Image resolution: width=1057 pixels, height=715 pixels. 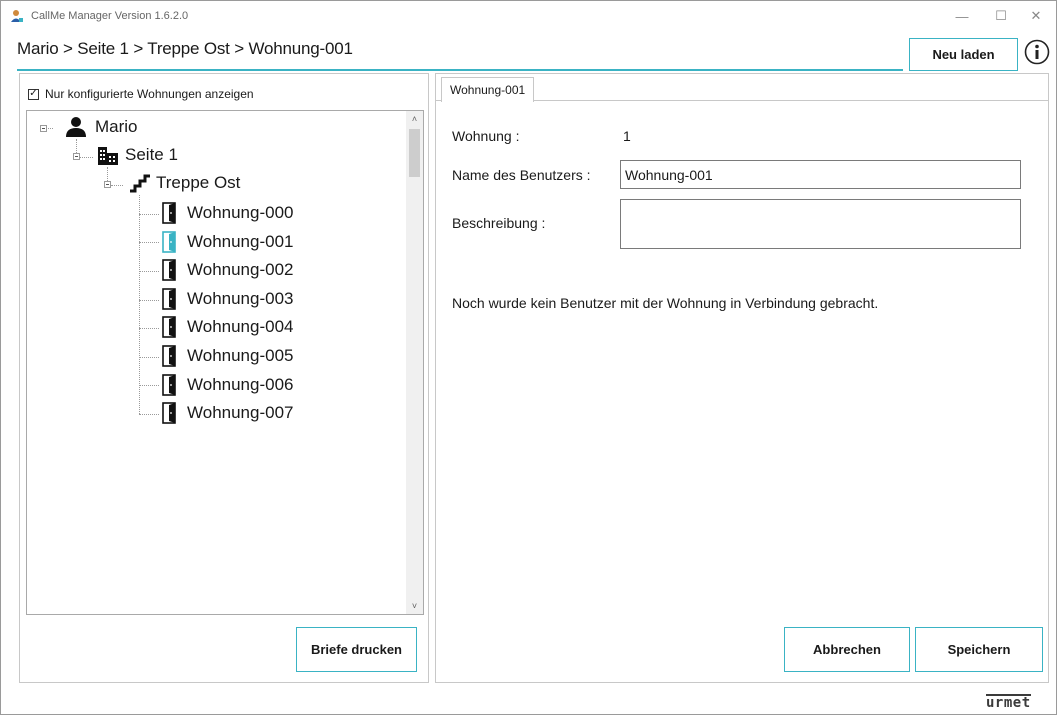 What do you see at coordinates (979, 649) in the screenshot?
I see `save-button: Speichern` at bounding box center [979, 649].